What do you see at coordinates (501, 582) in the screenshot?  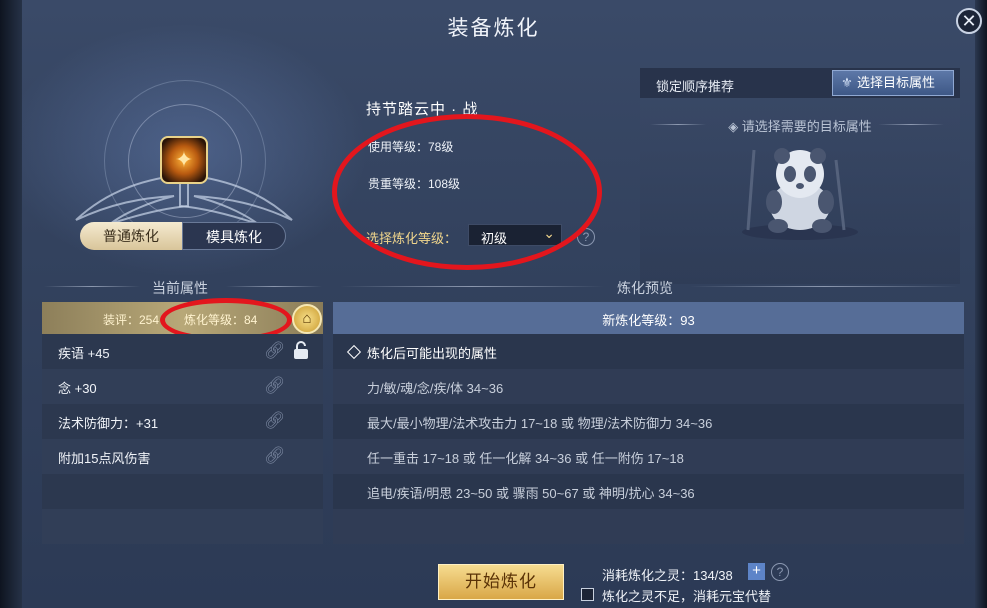 I see `start-refine-button: 开始炼化` at bounding box center [501, 582].